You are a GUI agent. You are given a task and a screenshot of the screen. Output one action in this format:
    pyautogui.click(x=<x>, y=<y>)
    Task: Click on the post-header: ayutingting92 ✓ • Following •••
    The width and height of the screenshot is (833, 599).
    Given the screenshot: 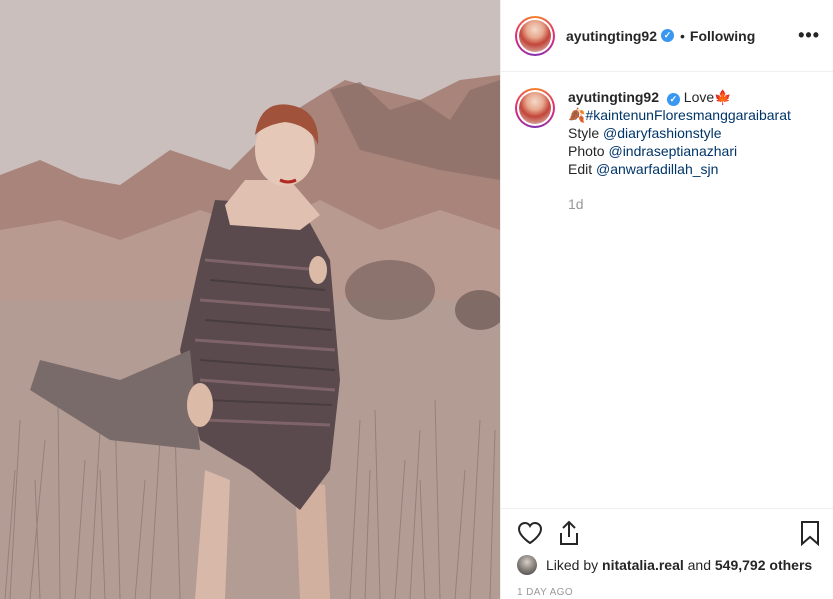 What is the action you would take?
    pyautogui.click(x=667, y=36)
    